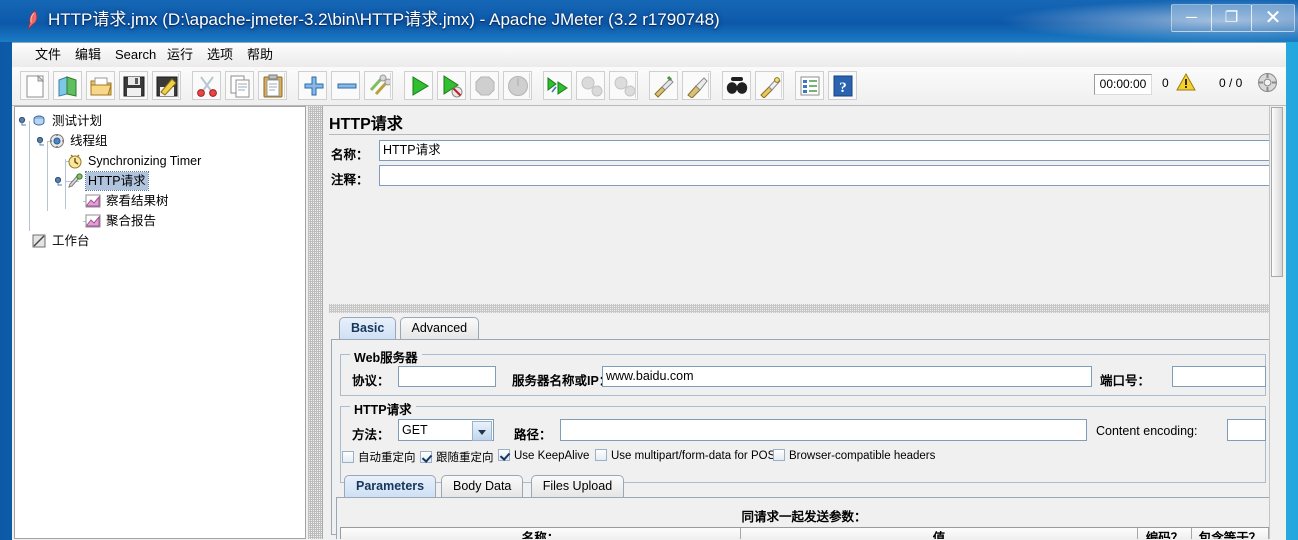 The height and width of the screenshot is (540, 1298). What do you see at coordinates (1276, 322) in the screenshot?
I see `editor-vertical-scrollbar` at bounding box center [1276, 322].